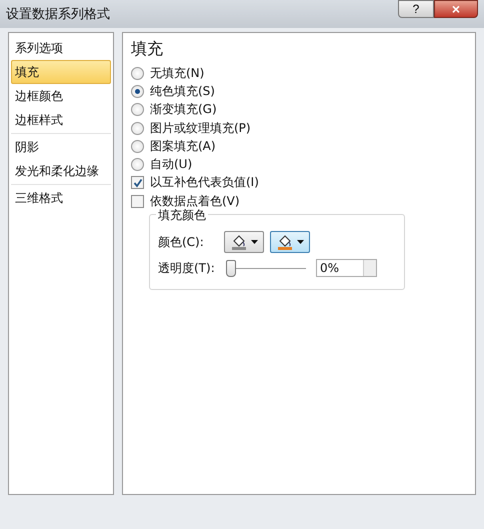  Describe the element at coordinates (187, 268) in the screenshot. I see `transparency-label: 透明度(T):` at that location.